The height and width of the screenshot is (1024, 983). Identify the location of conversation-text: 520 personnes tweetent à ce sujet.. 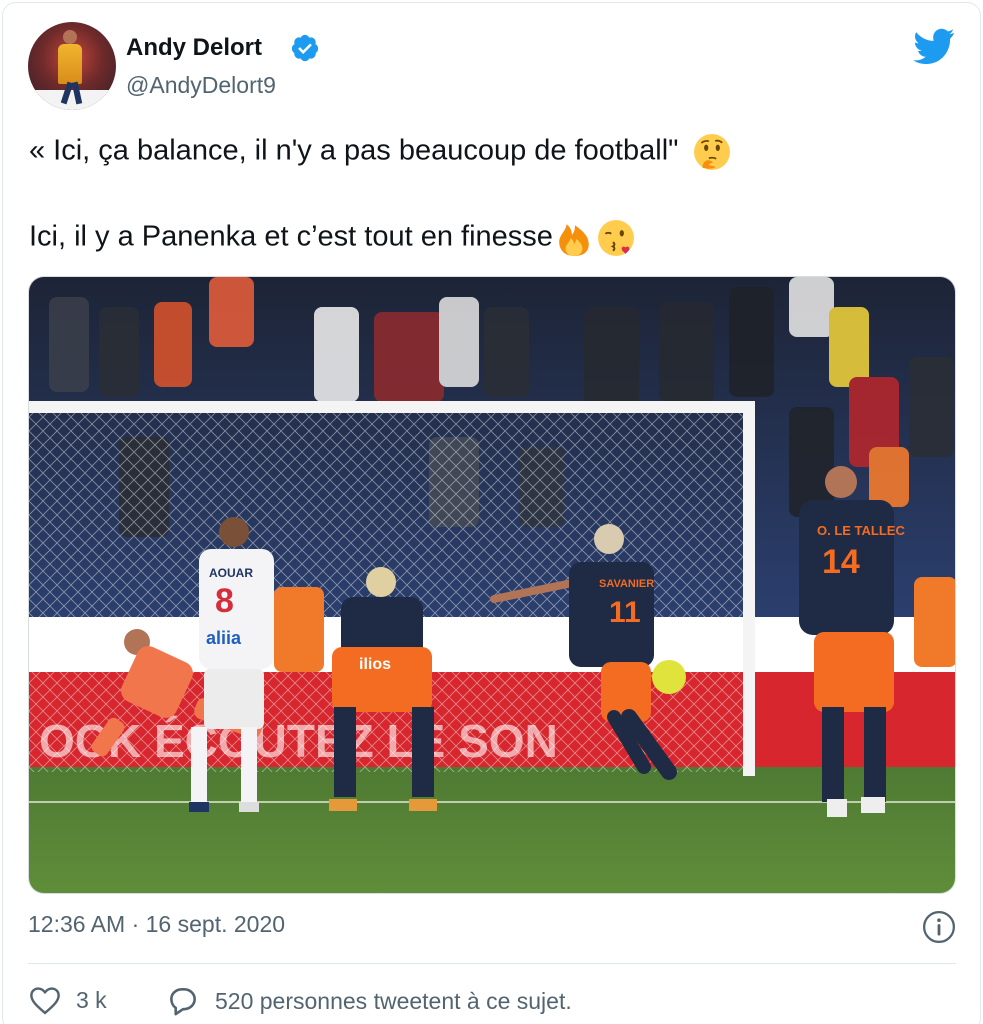
(393, 1000).